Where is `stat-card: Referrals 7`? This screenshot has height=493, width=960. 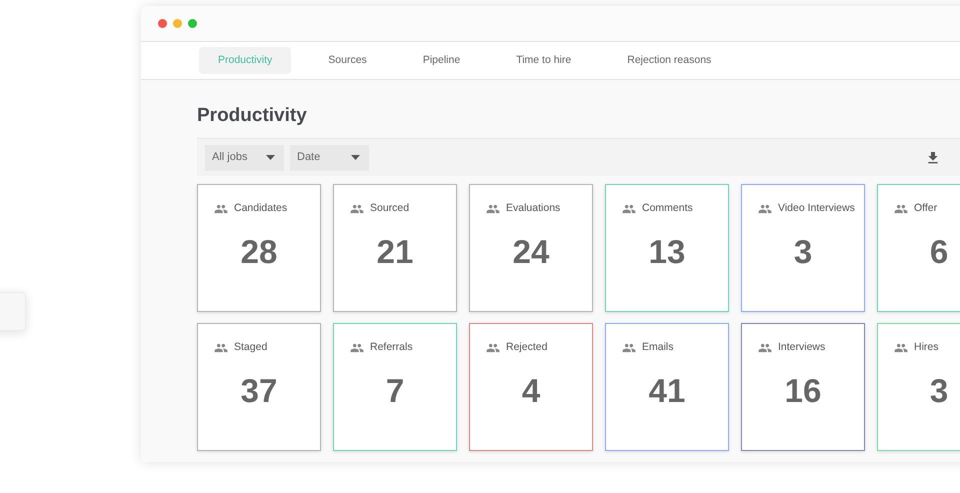
stat-card: Referrals 7 is located at coordinates (395, 387).